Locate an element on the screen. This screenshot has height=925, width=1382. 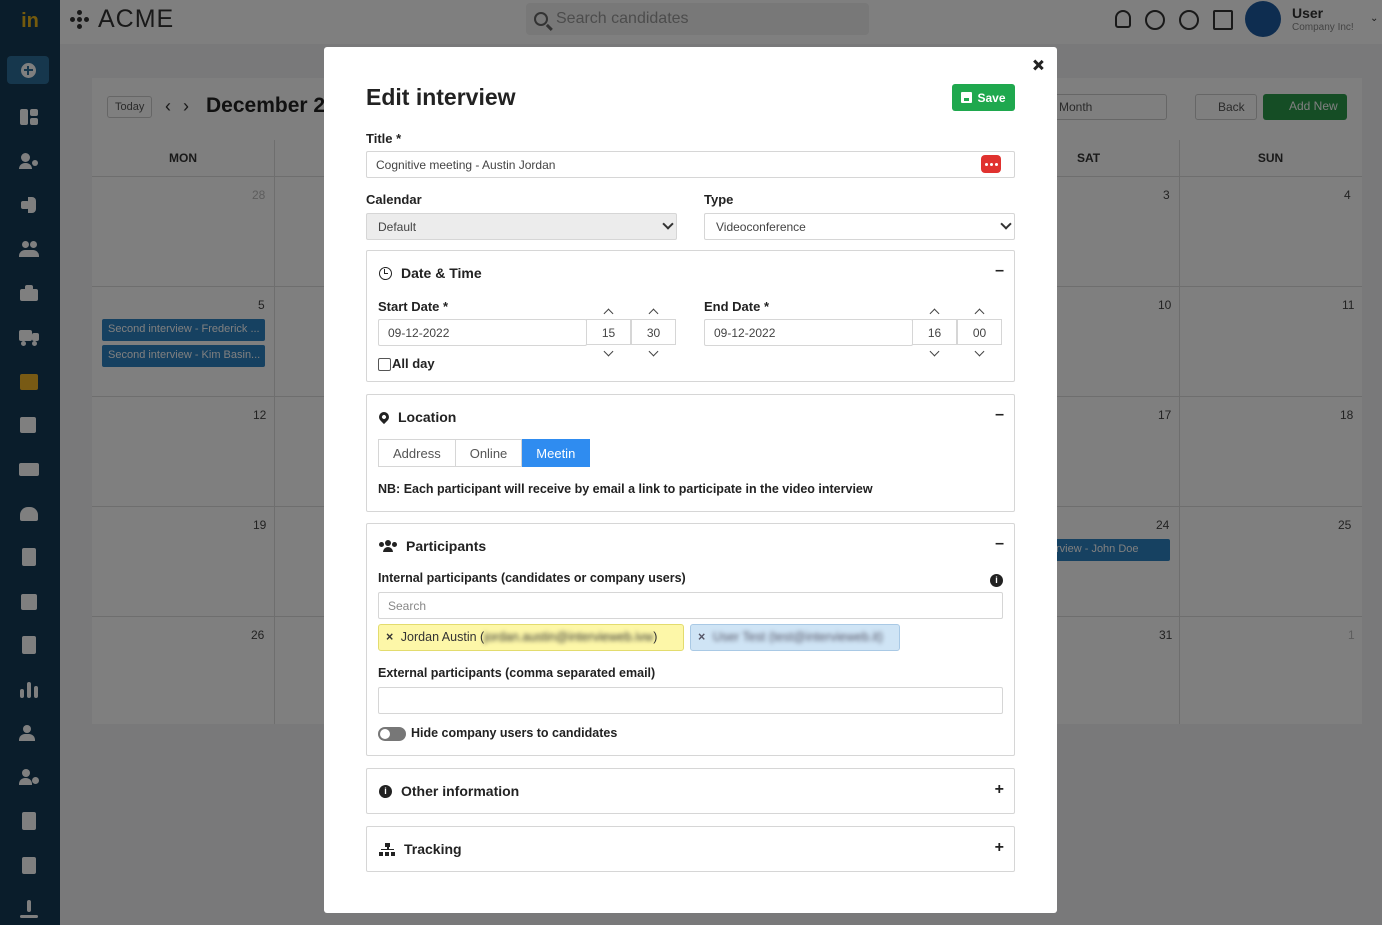
tracking-header: Tracking is located at coordinates (420, 849).